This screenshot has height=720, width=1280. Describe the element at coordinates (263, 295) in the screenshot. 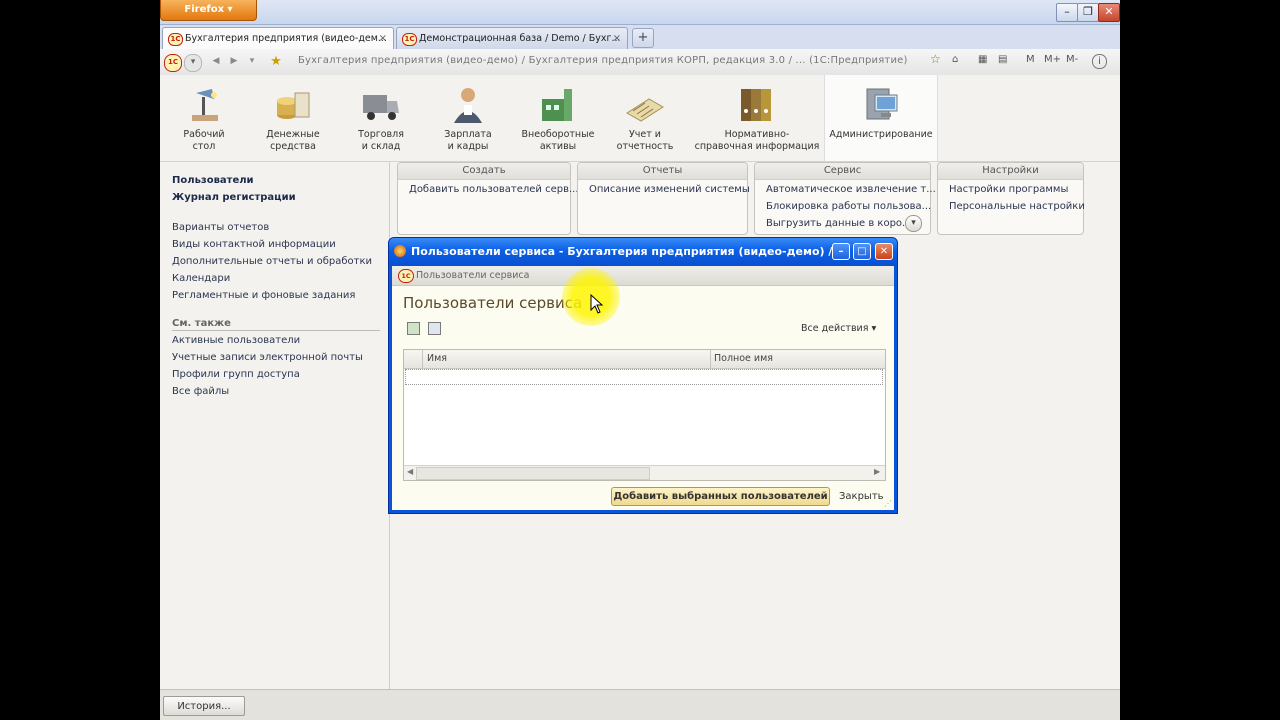

I see `nav-link-scheduled-jobs: Регламентные и фоновые задания` at that location.